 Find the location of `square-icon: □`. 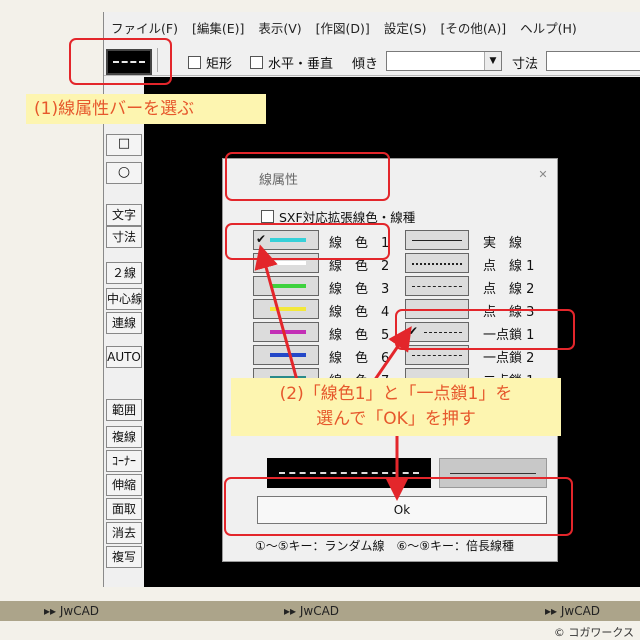

square-icon: □ is located at coordinates (124, 143).